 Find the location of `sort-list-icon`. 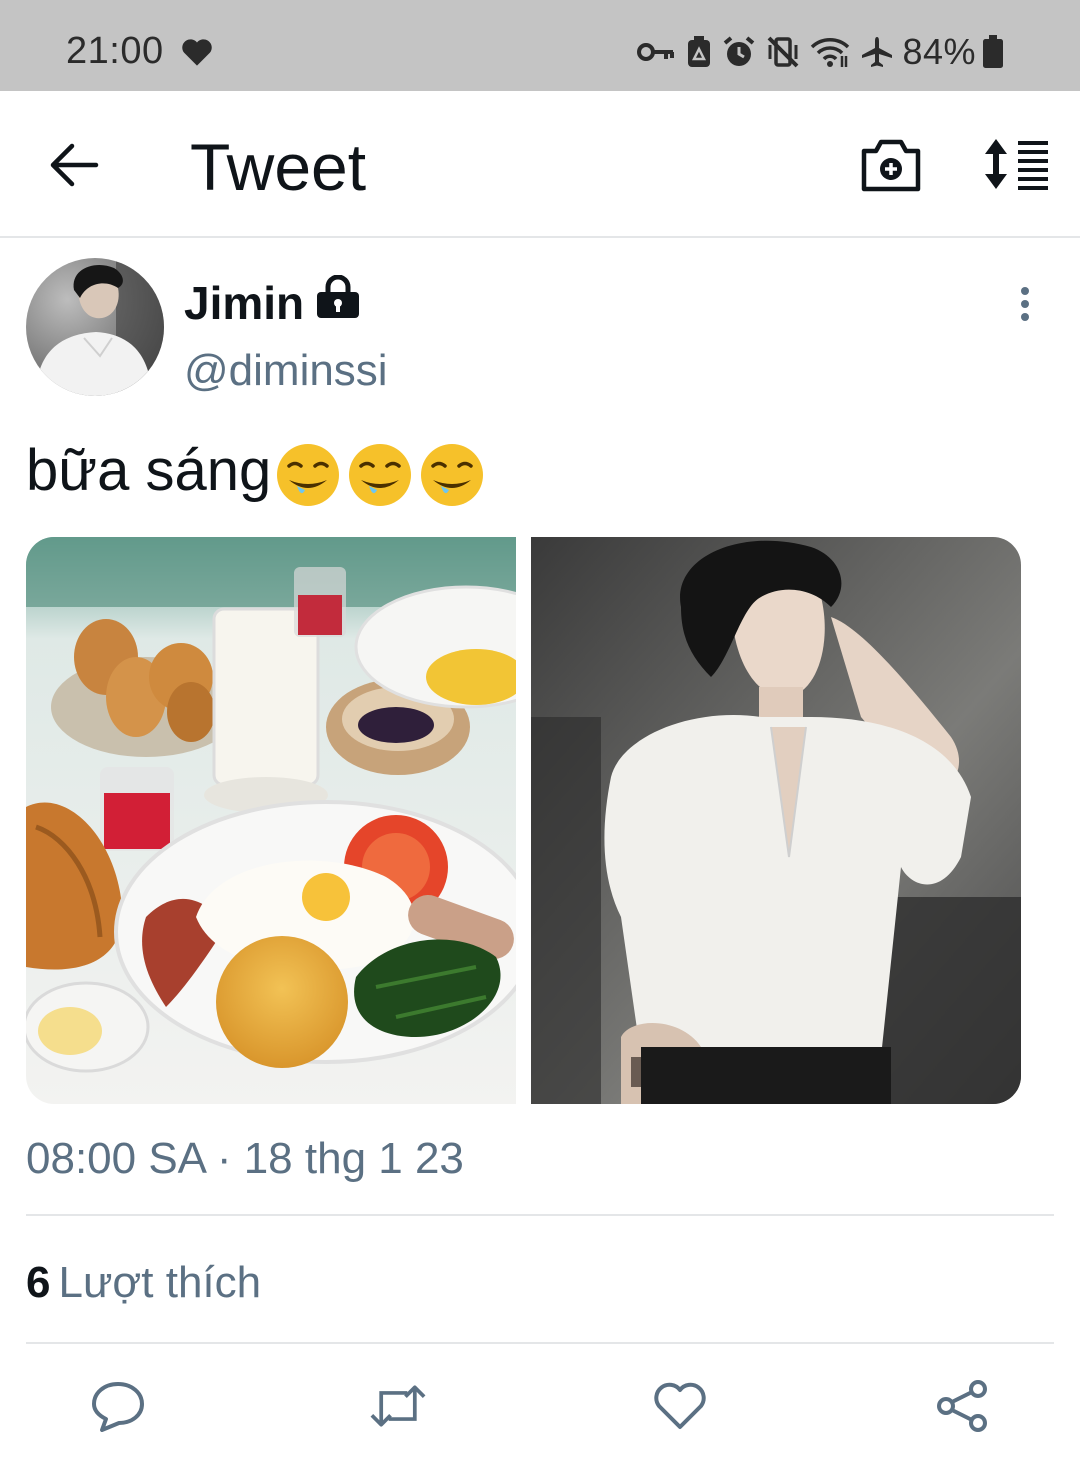

sort-list-icon is located at coordinates (1017, 164).